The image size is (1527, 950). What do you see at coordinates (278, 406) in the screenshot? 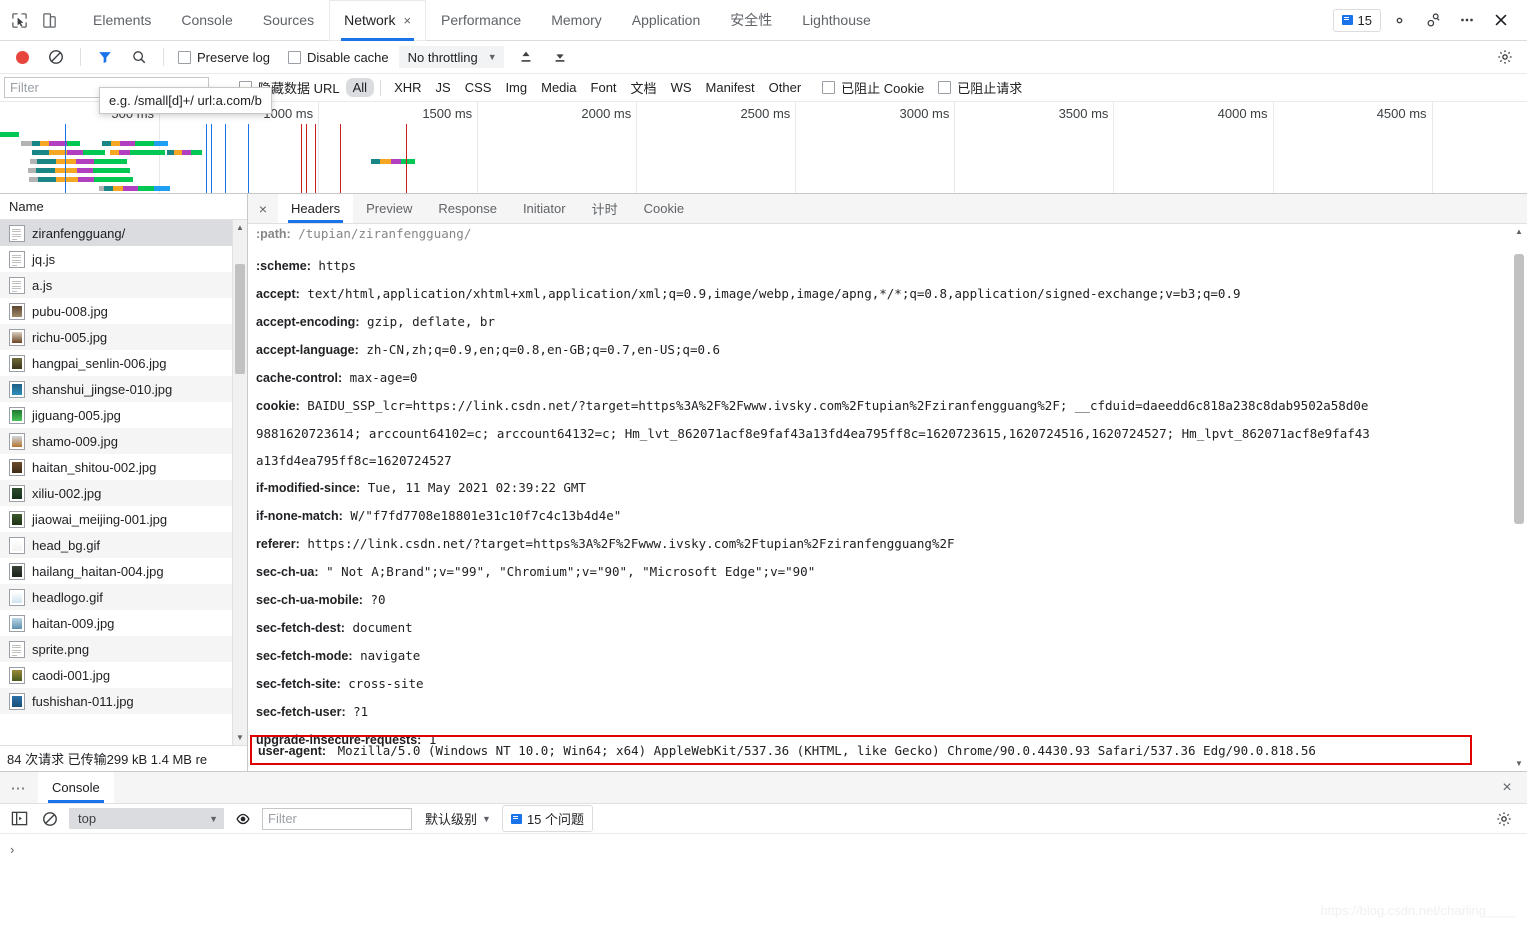
I see `header-key: cookie:` at bounding box center [278, 406].